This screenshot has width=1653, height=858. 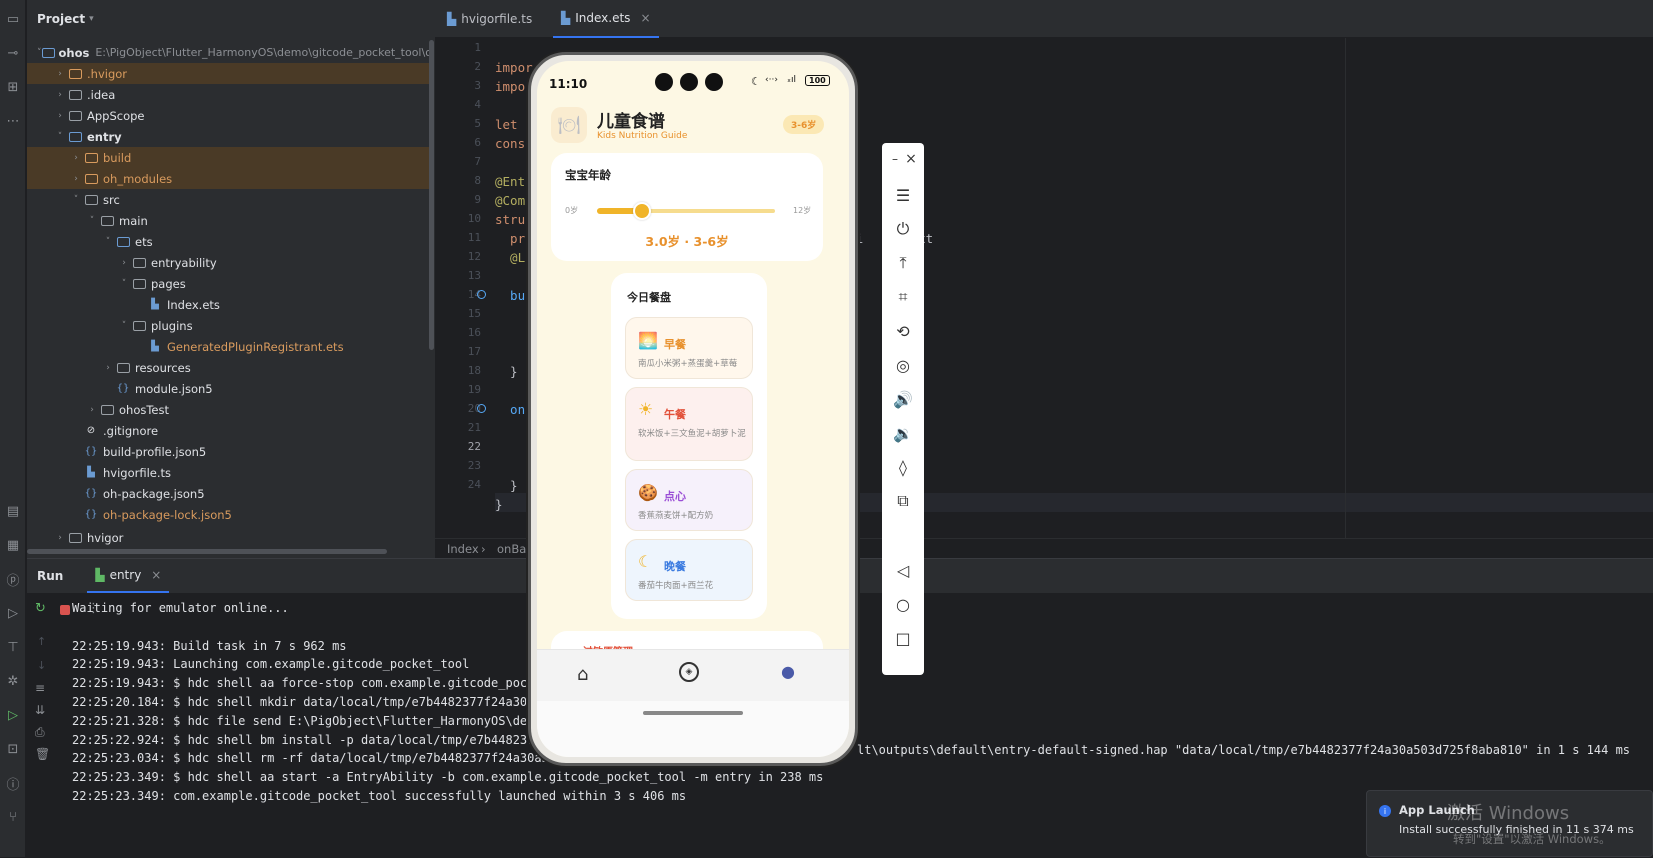 What do you see at coordinates (229, 241) in the screenshot?
I see `tree-item: ˅ ets` at bounding box center [229, 241].